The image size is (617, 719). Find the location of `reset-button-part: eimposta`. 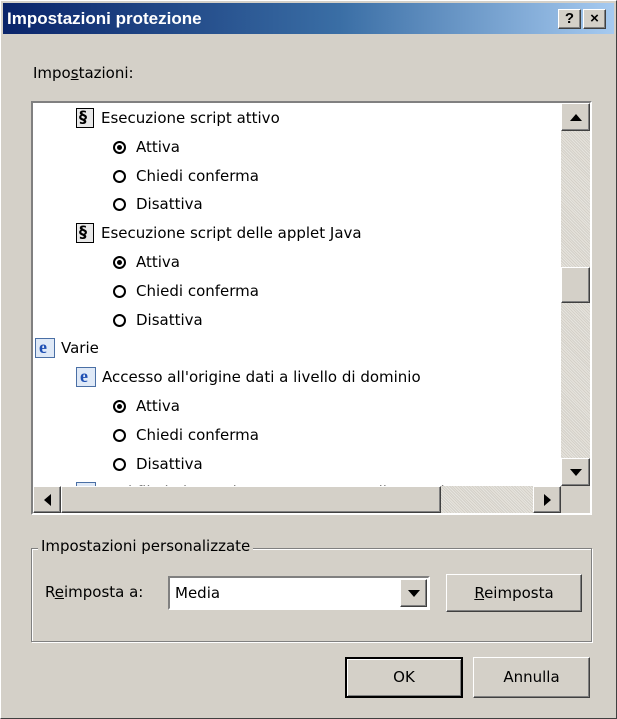

reset-button-part: eimposta is located at coordinates (519, 593).